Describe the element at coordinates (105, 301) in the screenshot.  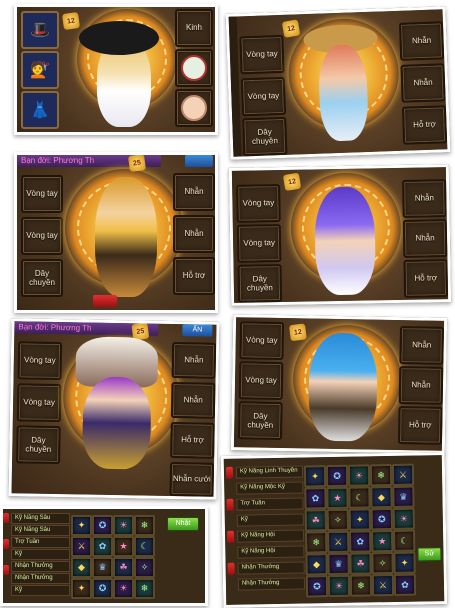
I see `bottom-tab` at that location.